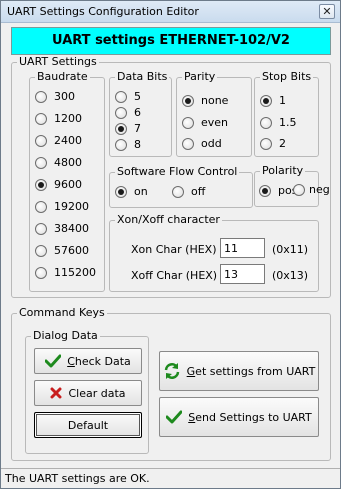 The height and width of the screenshot is (489, 341). I want to click on check-data-button: Check Data, so click(88, 361).